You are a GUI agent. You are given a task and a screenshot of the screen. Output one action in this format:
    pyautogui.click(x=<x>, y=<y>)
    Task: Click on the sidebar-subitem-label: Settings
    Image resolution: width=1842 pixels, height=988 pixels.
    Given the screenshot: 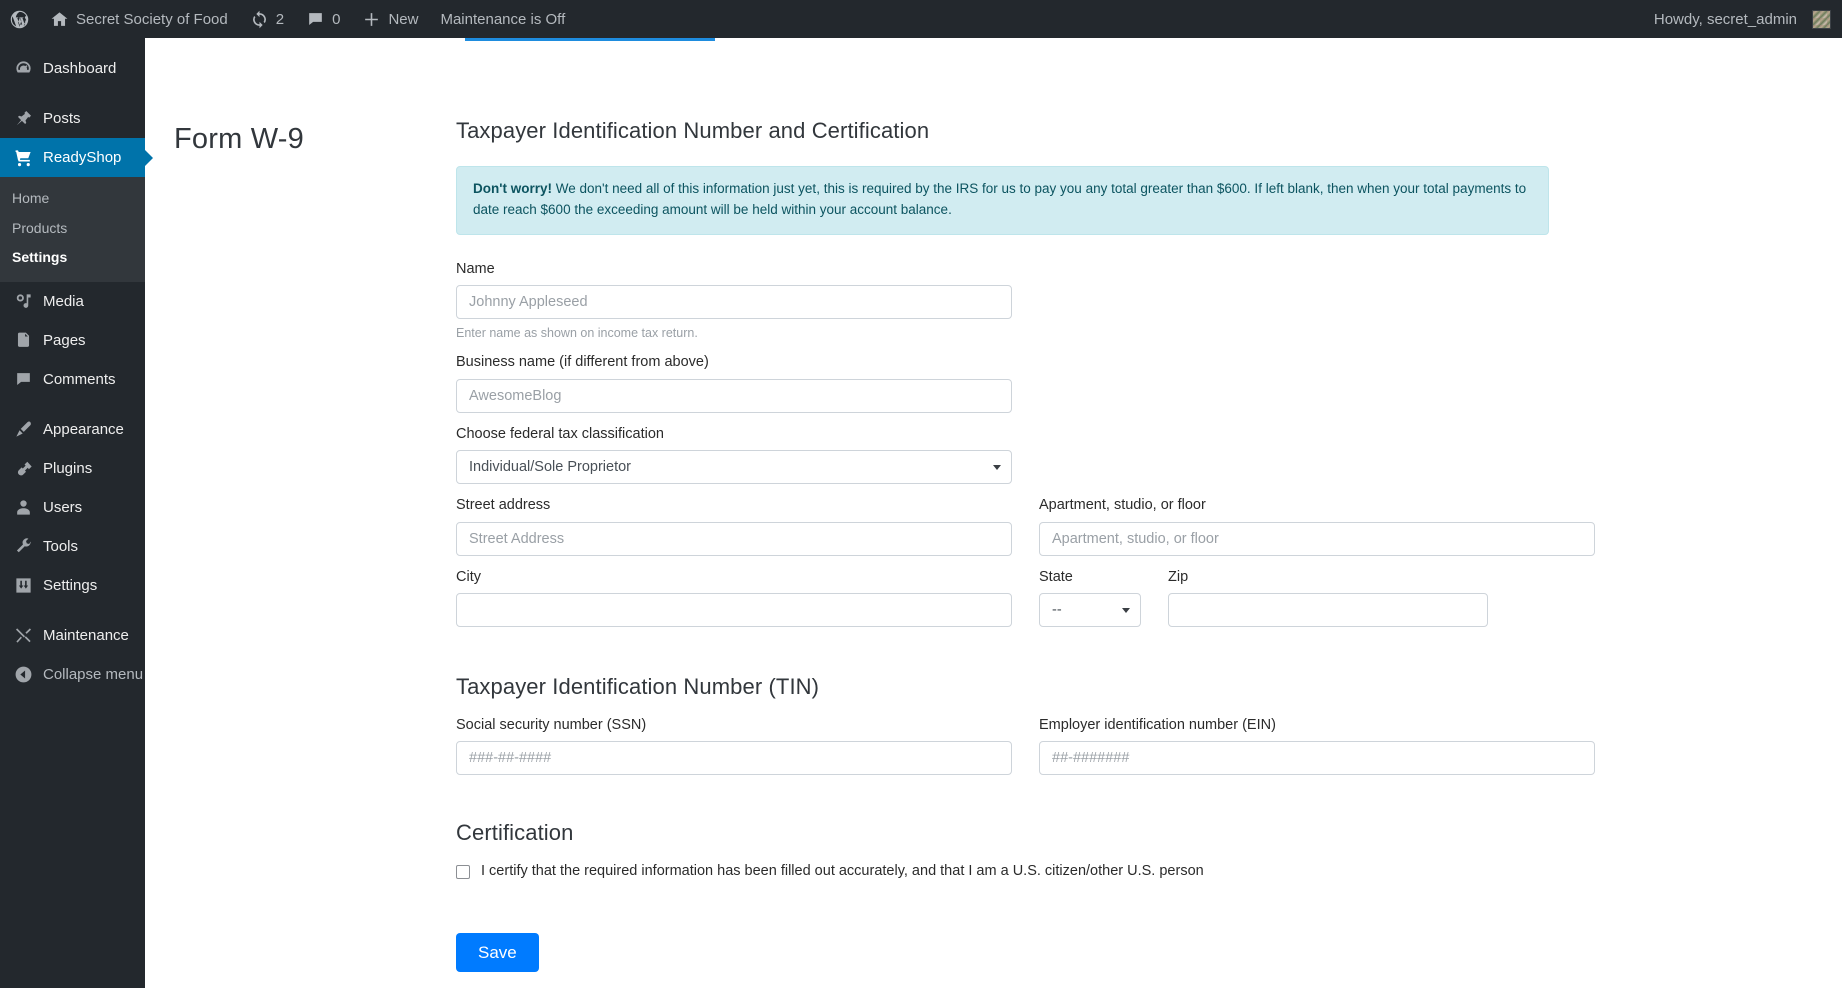 What is the action you would take?
    pyautogui.click(x=40, y=257)
    